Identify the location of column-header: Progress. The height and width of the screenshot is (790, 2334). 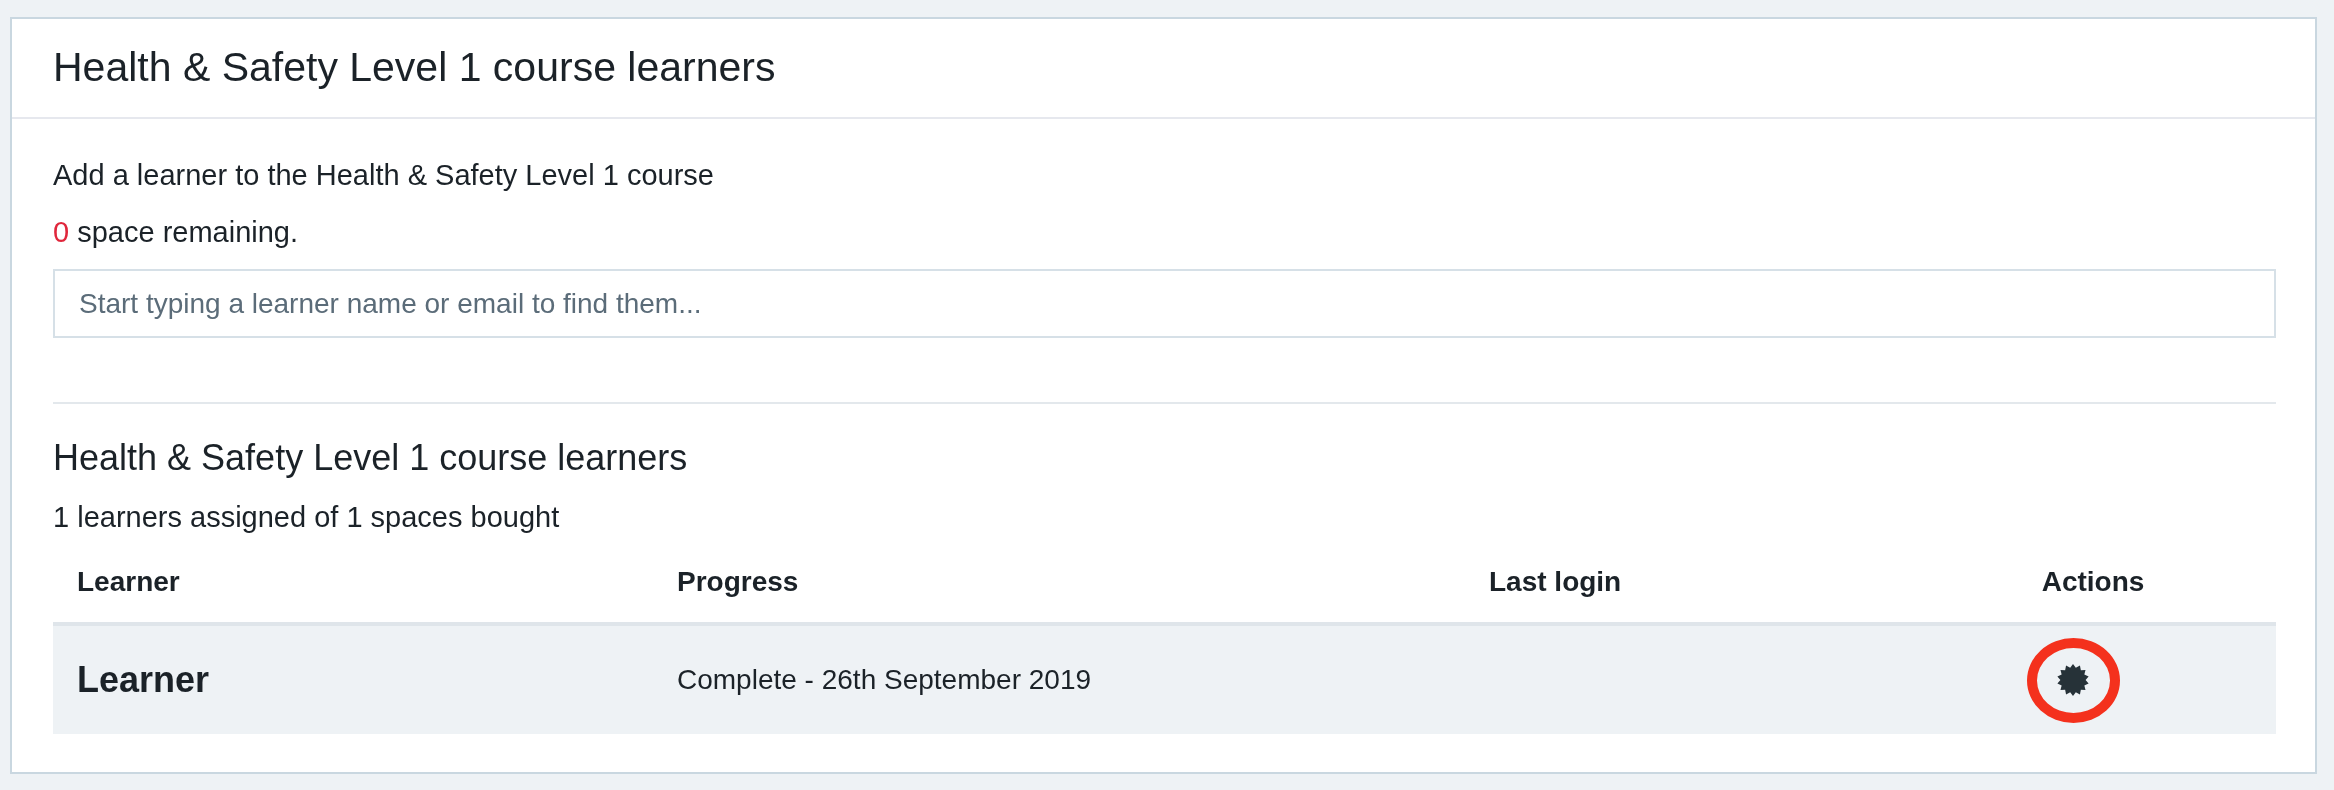
(738, 581).